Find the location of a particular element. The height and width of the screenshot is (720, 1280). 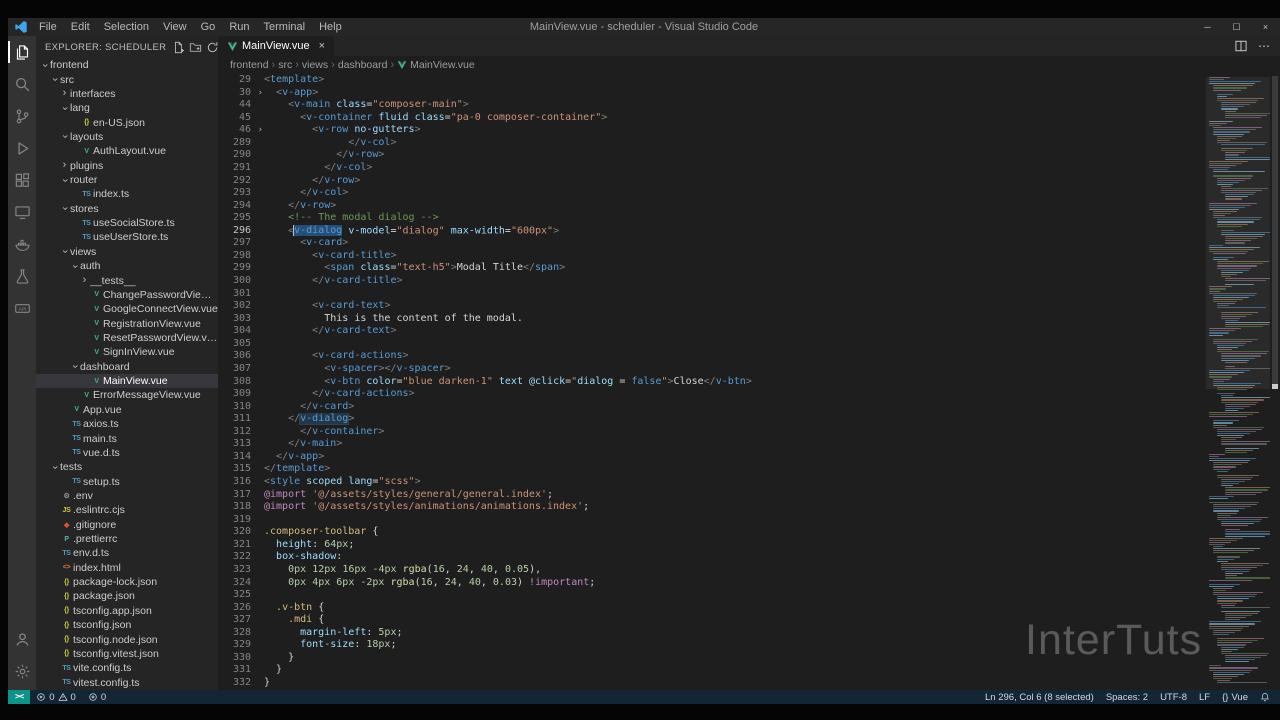

activity-explorer-icon is located at coordinates (22, 52).